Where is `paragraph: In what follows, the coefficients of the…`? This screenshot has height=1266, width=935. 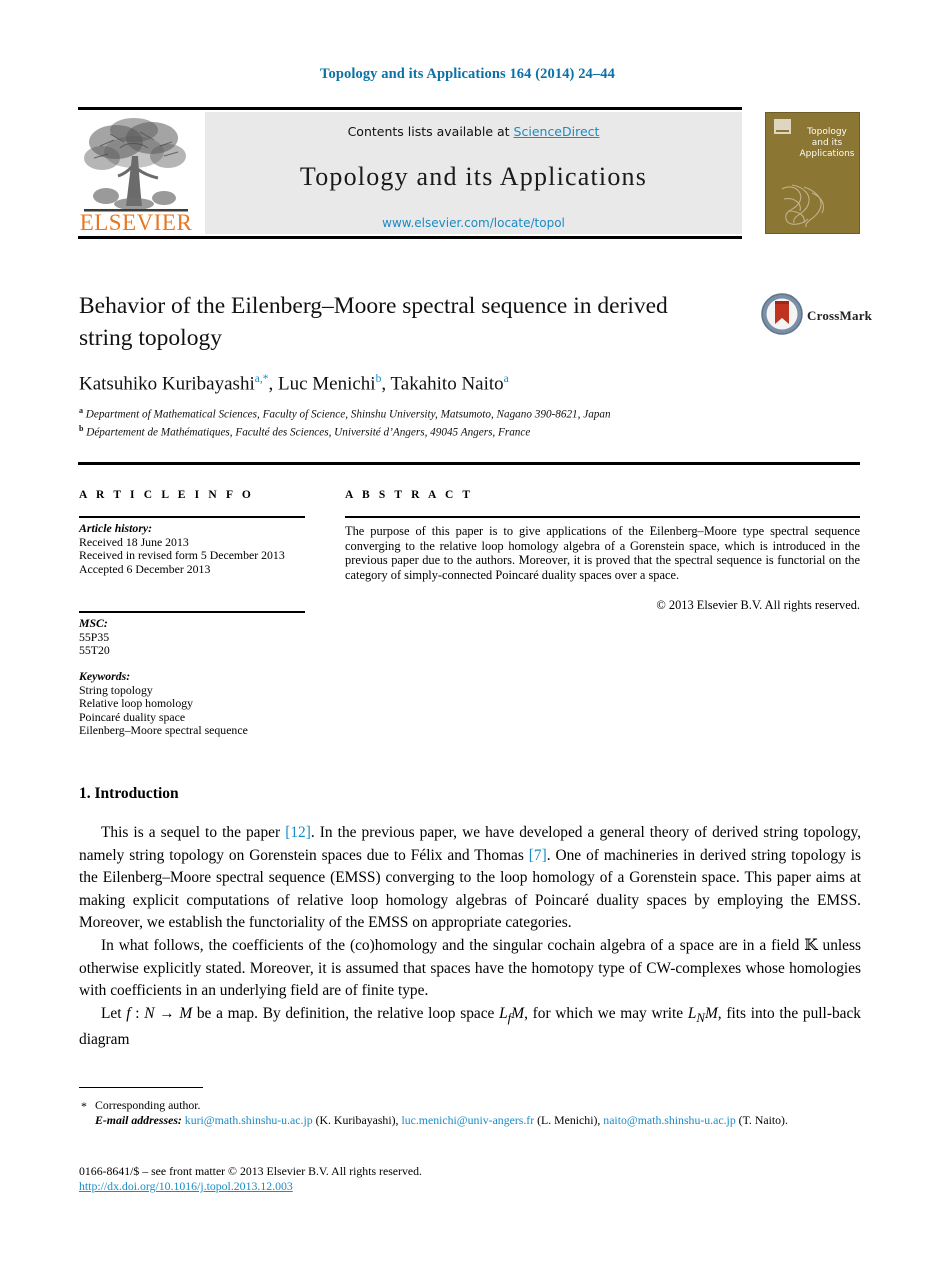
paragraph: In what follows, the coefficients of the… is located at coordinates (470, 968).